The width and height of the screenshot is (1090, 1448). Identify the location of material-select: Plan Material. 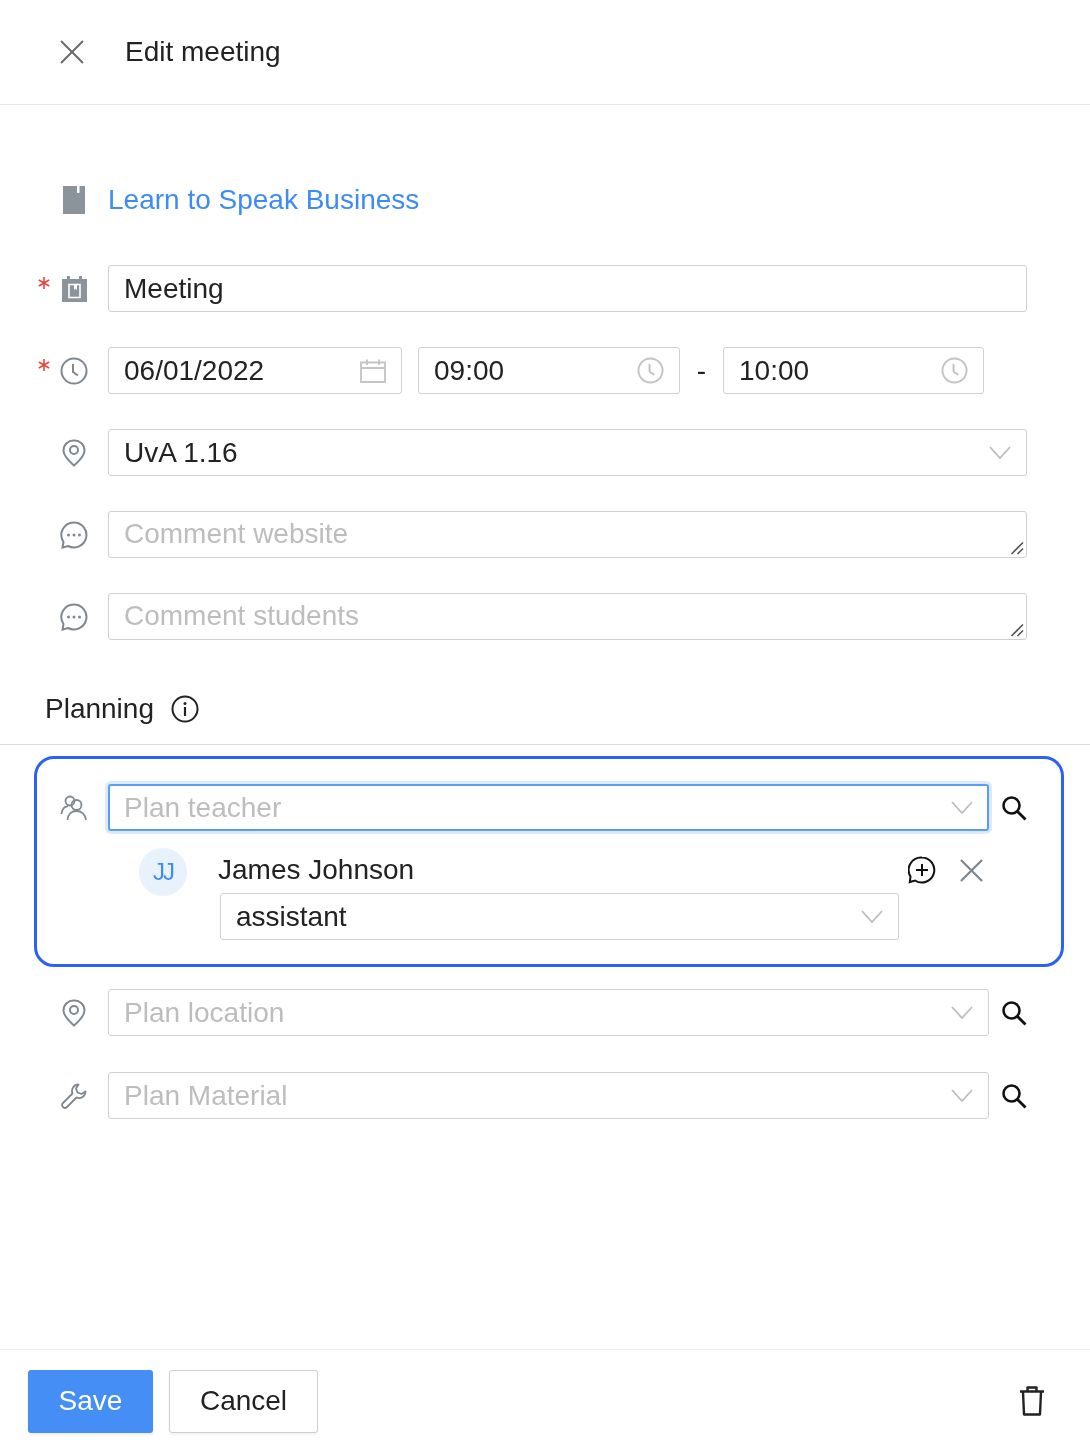
(548, 1095).